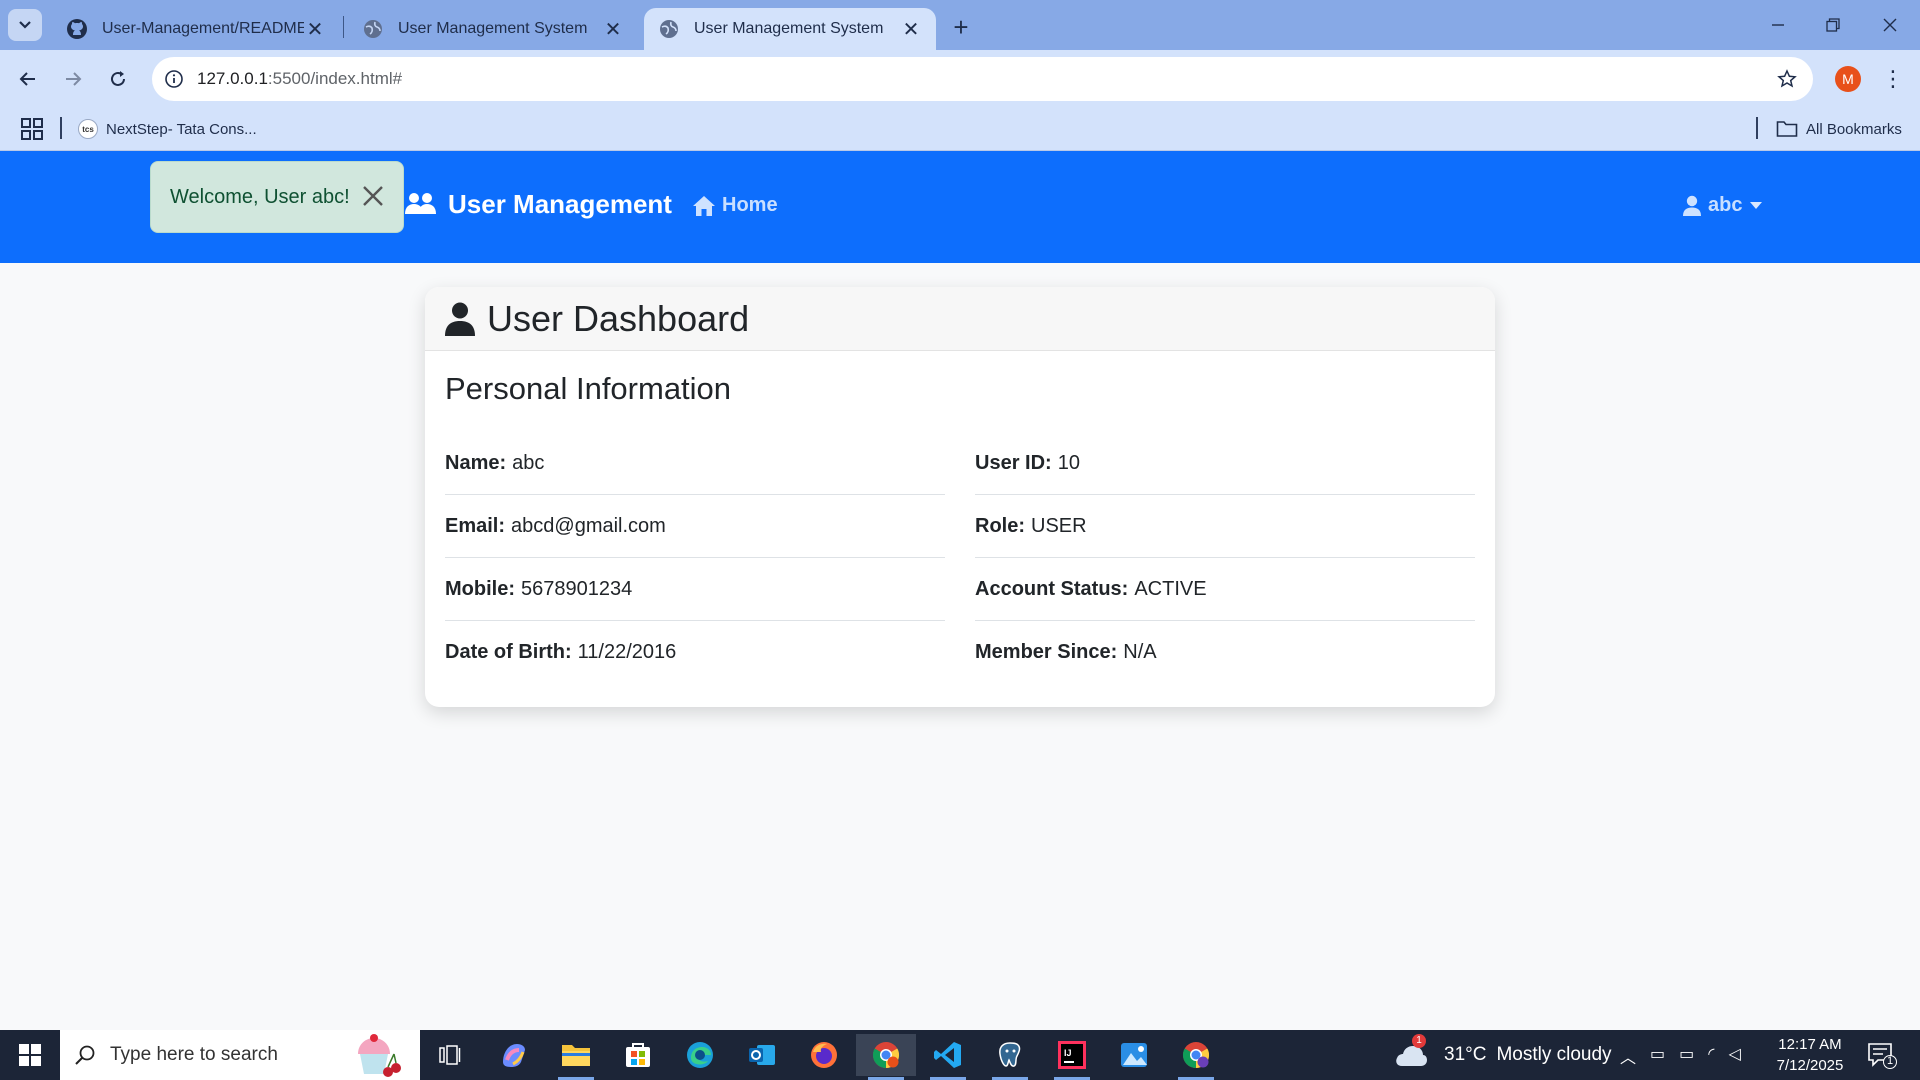 The width and height of the screenshot is (1920, 1080). I want to click on tab-search-button, so click(25, 25).